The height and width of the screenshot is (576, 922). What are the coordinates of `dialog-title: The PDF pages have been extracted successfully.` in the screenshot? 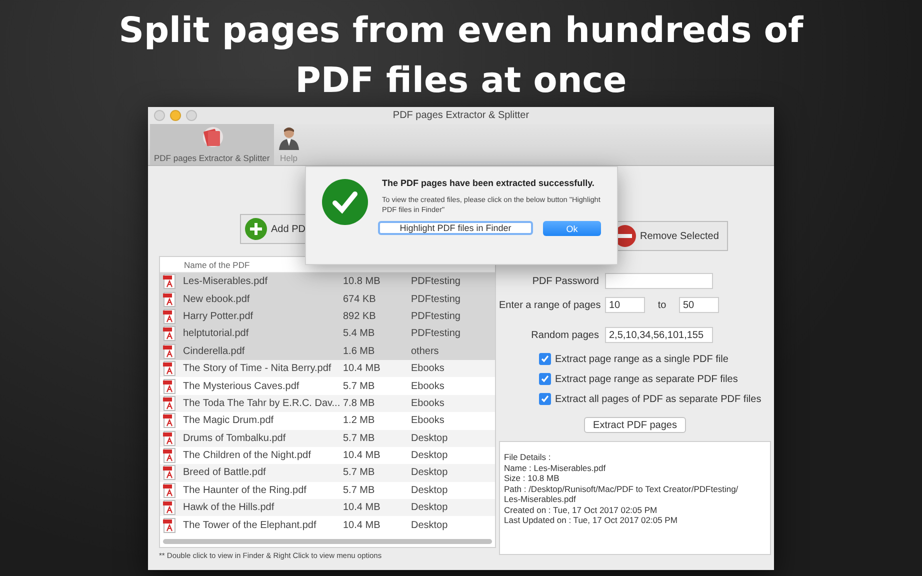 It's located at (489, 183).